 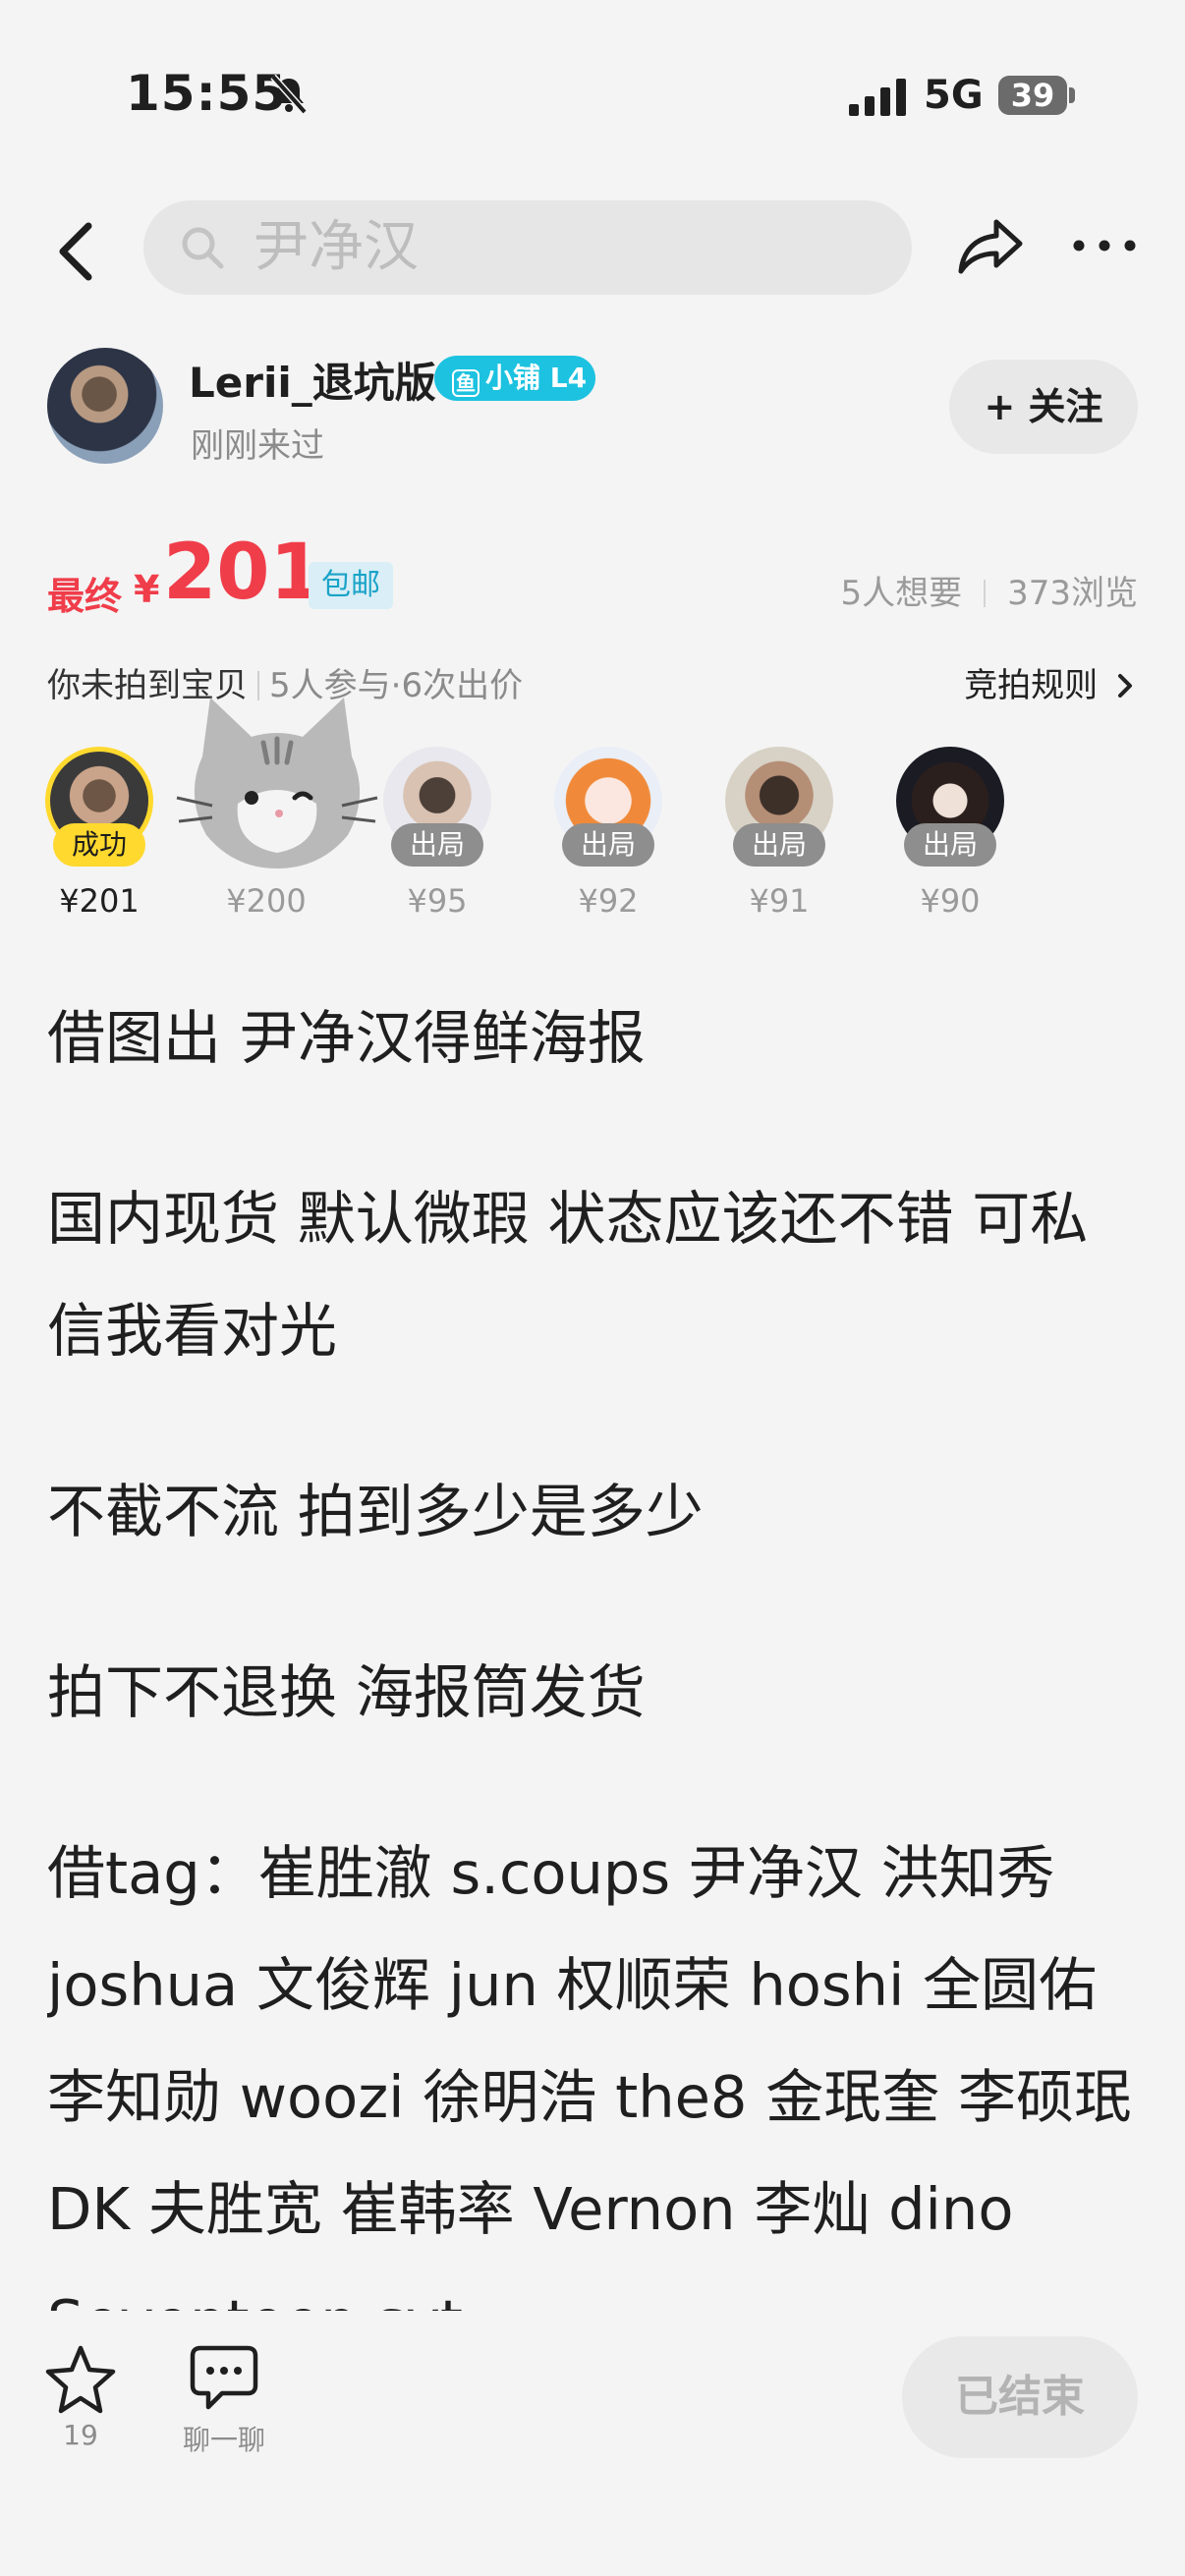 What do you see at coordinates (347, 1692) in the screenshot?
I see `description-paragraph: 拍下不退换 海报筒发货` at bounding box center [347, 1692].